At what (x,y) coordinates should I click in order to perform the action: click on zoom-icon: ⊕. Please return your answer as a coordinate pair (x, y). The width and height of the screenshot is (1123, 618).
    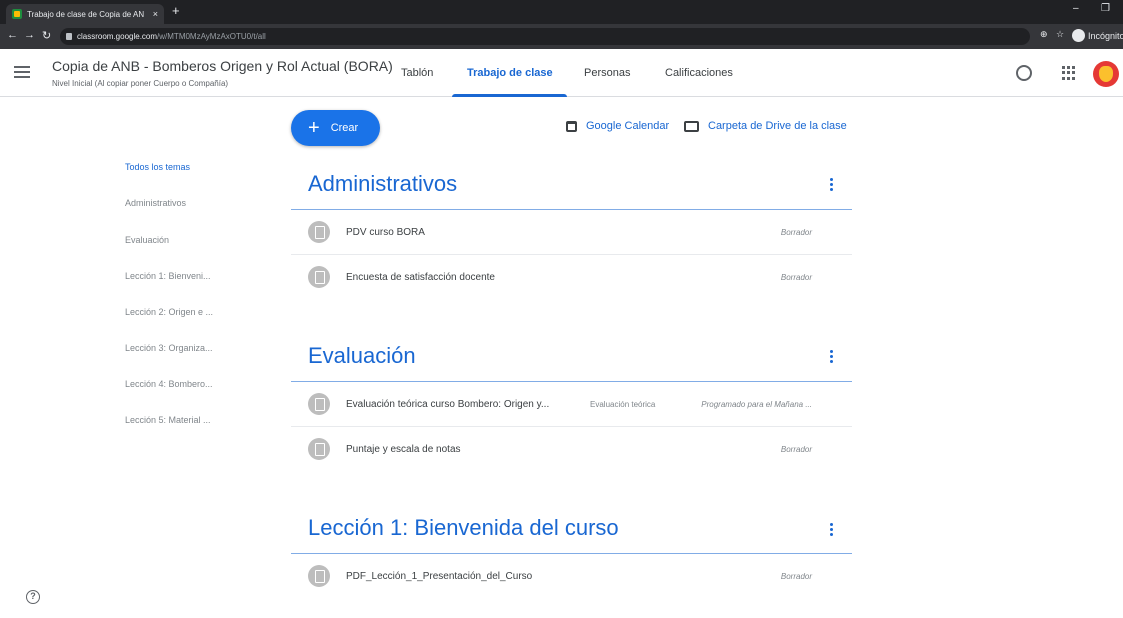
    Looking at the image, I should click on (1044, 34).